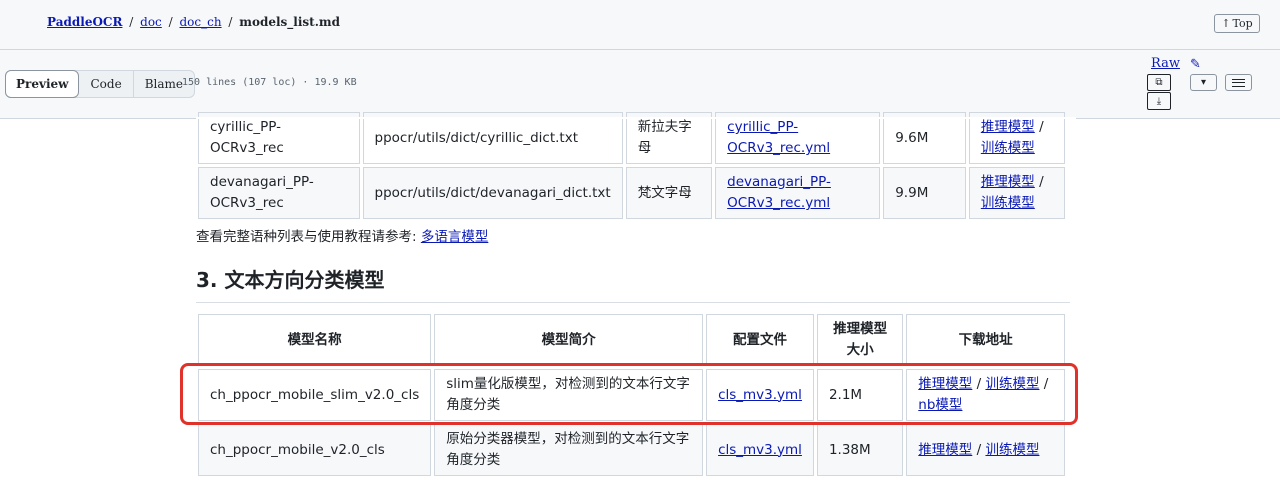 This screenshot has width=1280, height=485. I want to click on breadcrumb-current-file: models_list.md, so click(289, 22).